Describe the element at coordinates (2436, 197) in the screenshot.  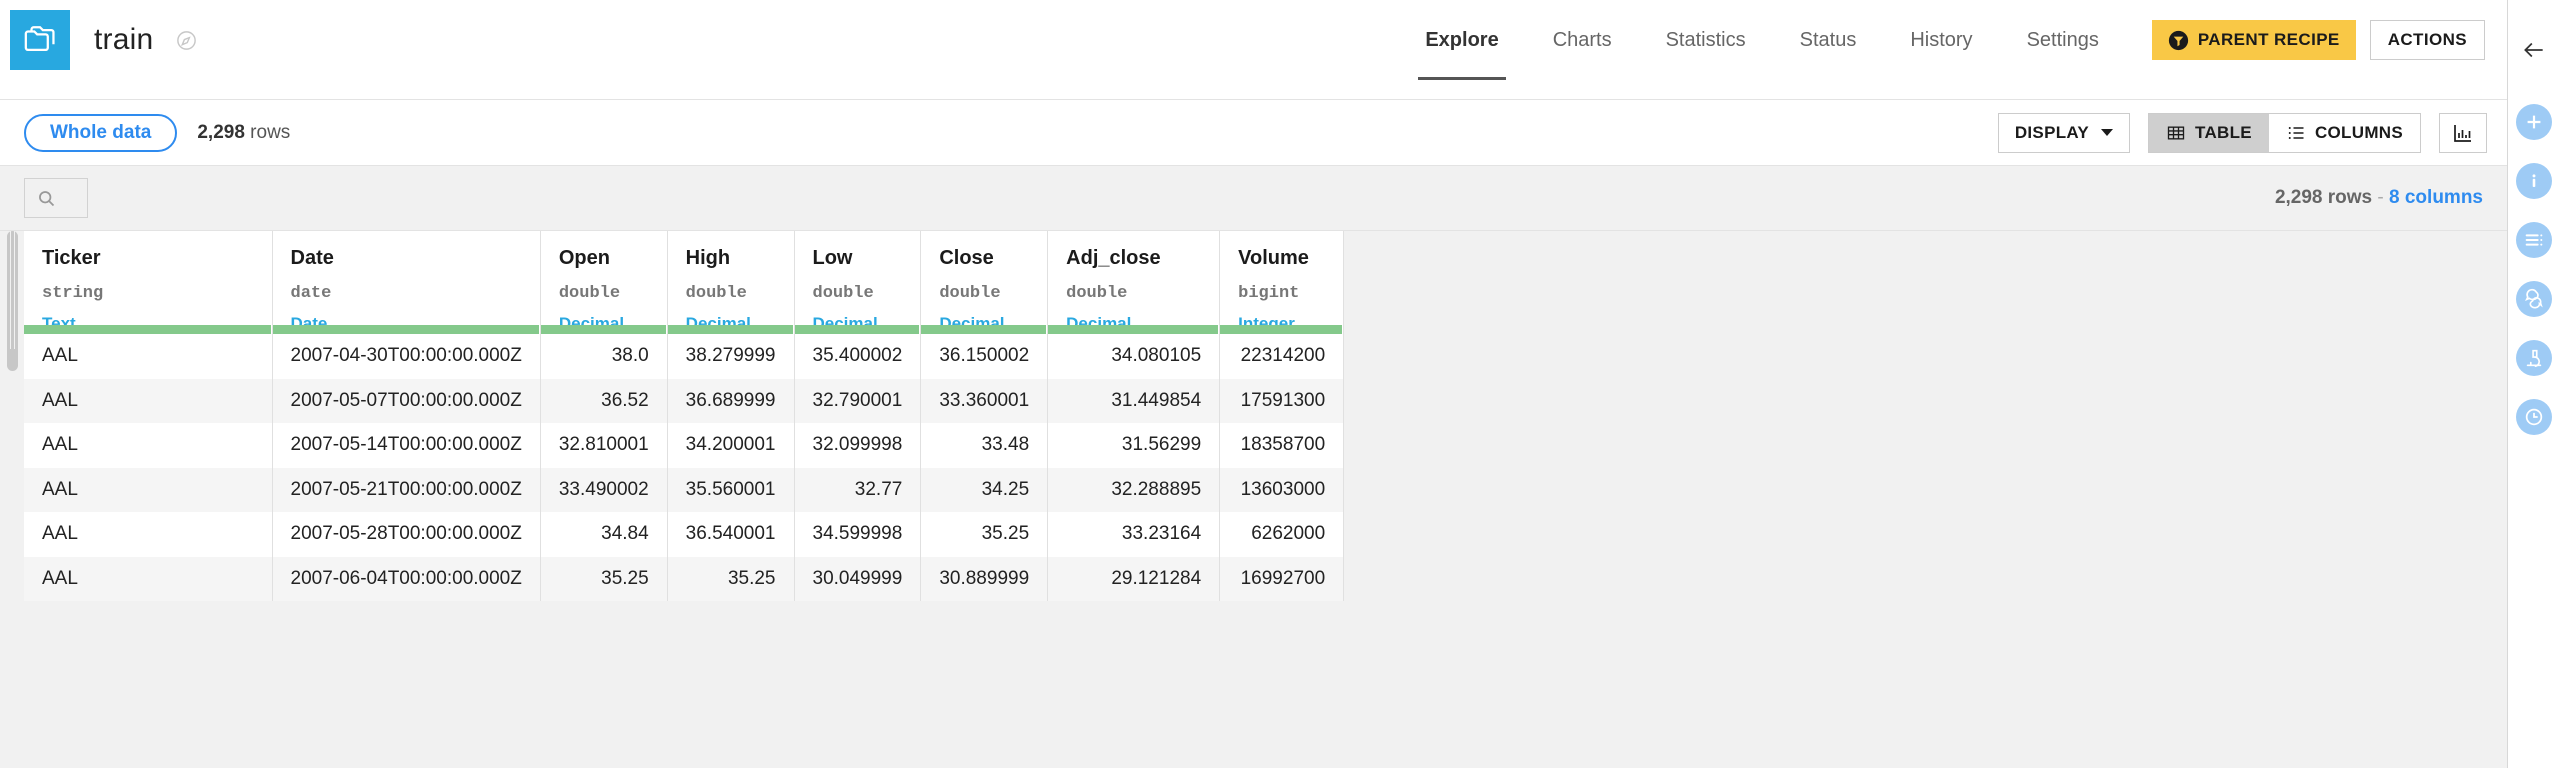
I see `meta-columns: 8 columns` at that location.